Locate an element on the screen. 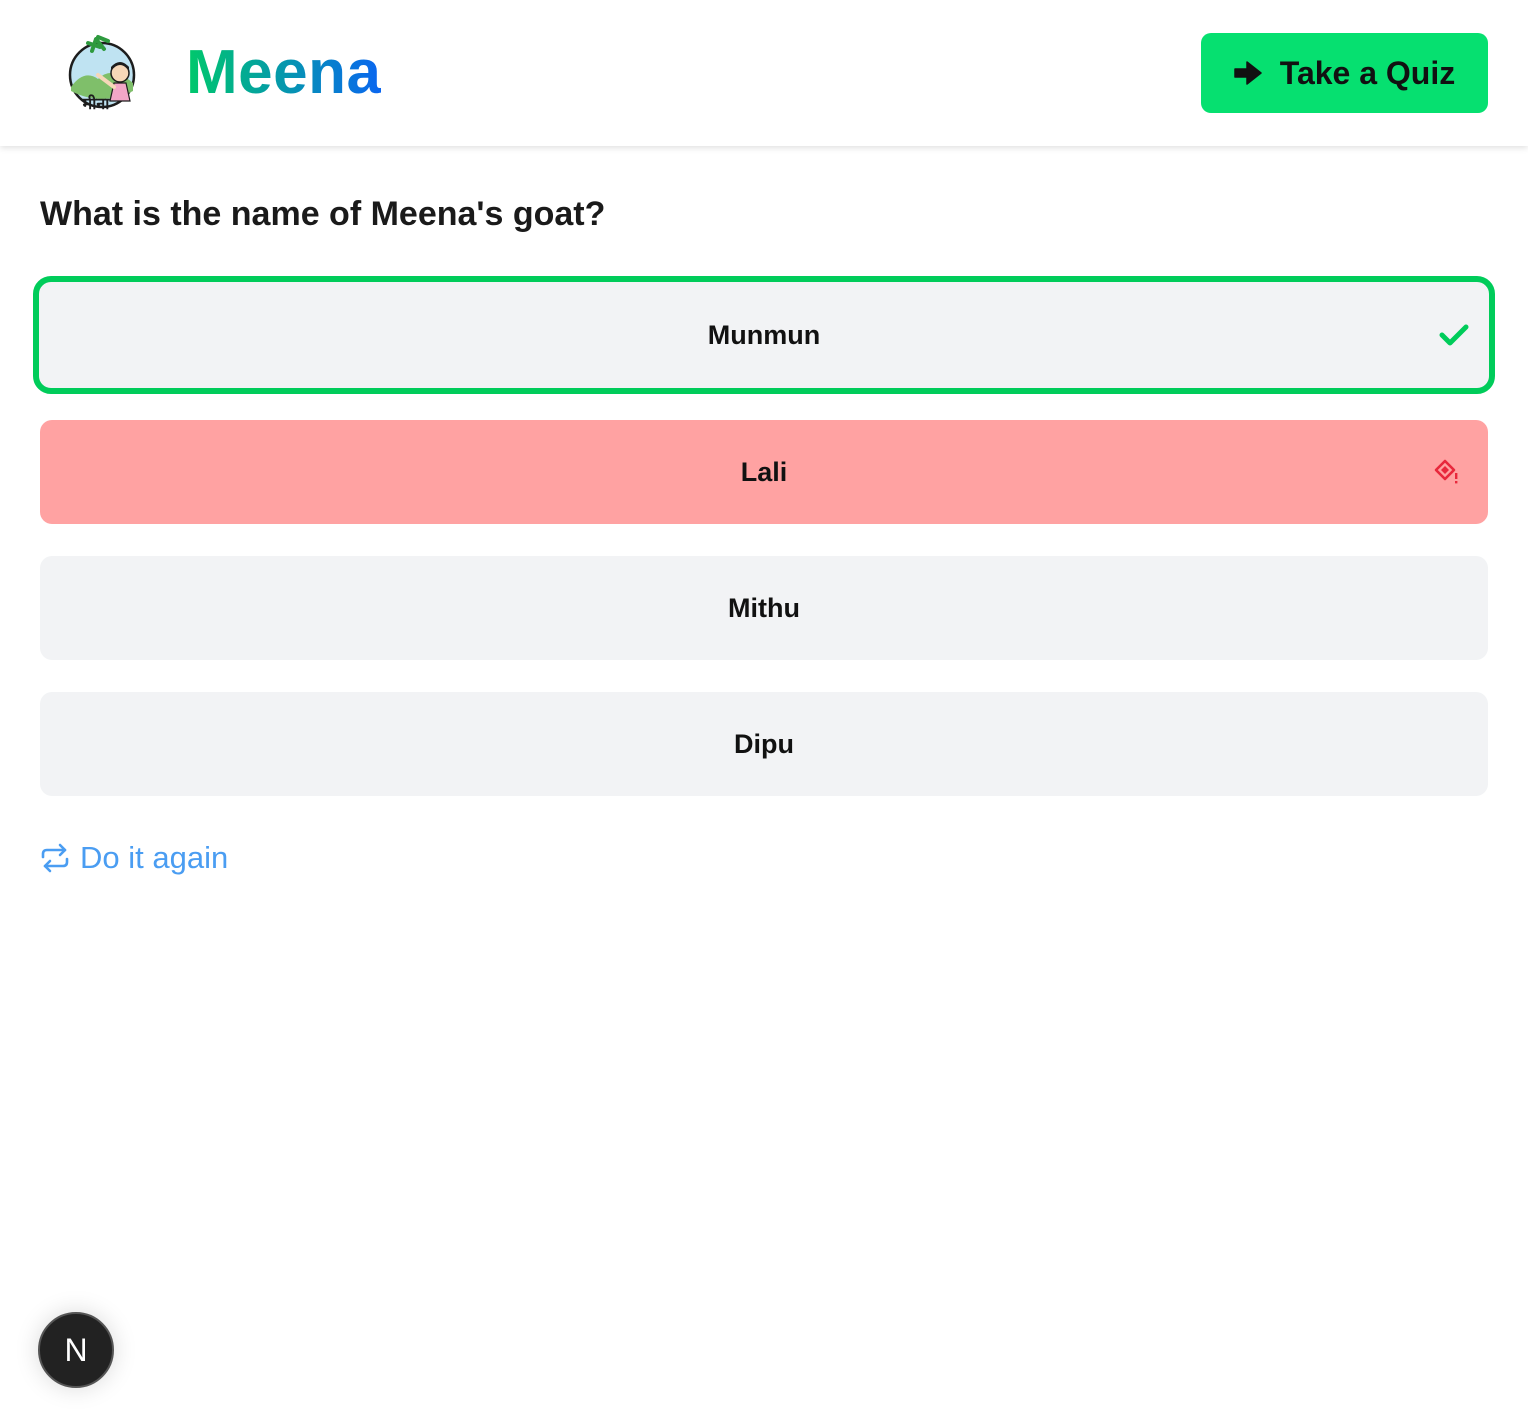 This screenshot has width=1528, height=1426. brand-name: Meena is located at coordinates (284, 72).